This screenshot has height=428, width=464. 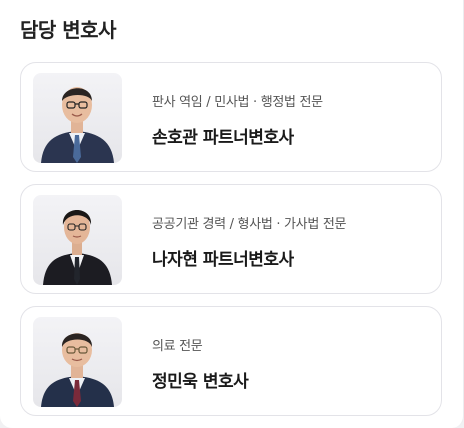 What do you see at coordinates (223, 138) in the screenshot?
I see `lawyer-name: 손호관 파트너변호사` at bounding box center [223, 138].